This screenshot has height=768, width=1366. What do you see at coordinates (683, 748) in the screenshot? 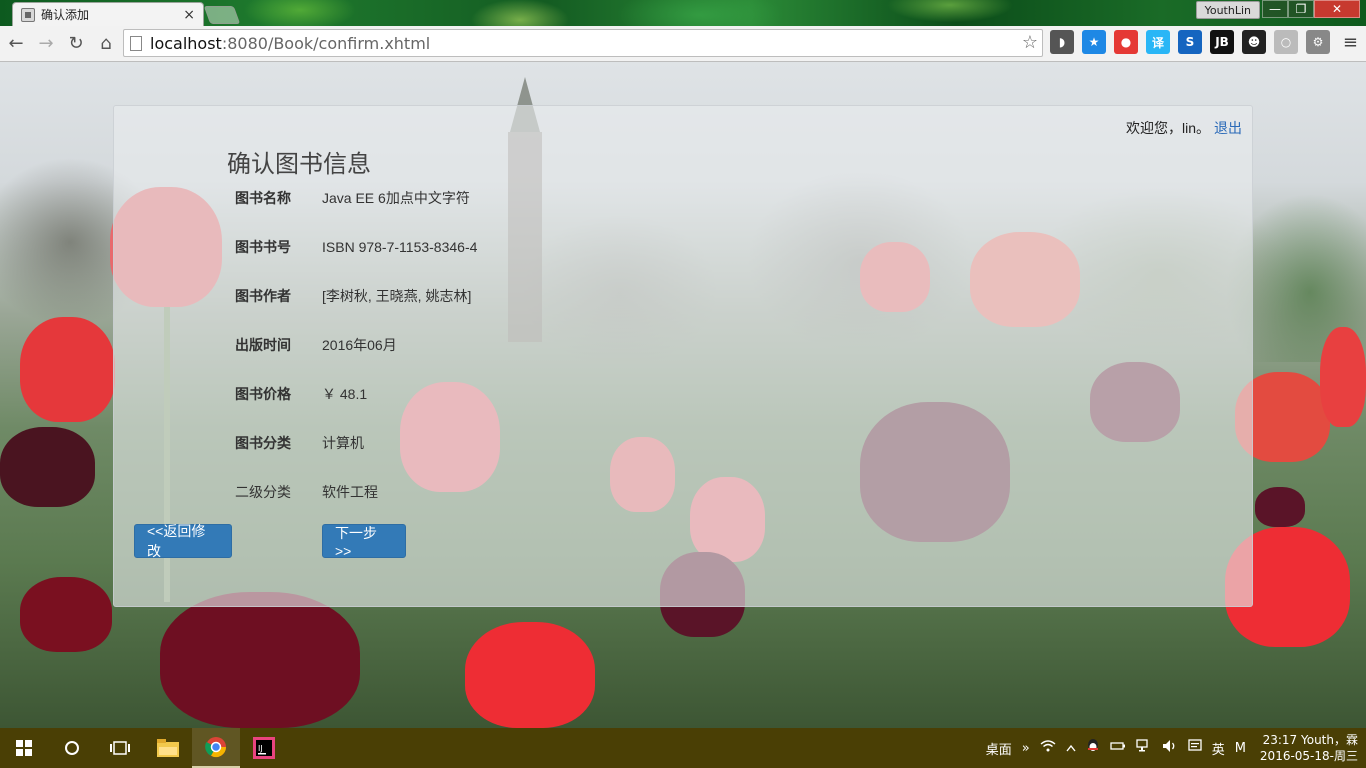
I see `windows-taskbar: IJ 桌面 » 英 M 23:17 Youth，霖 2016-05-18-周三` at bounding box center [683, 748].